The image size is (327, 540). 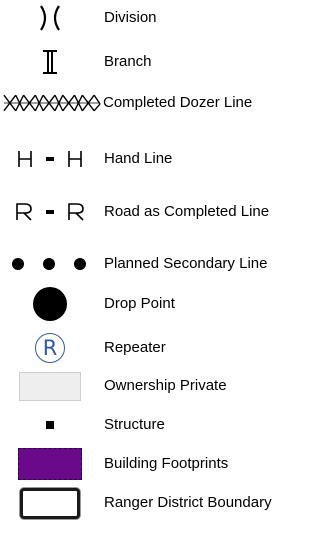 I want to click on drop-point-icon, so click(x=50, y=304).